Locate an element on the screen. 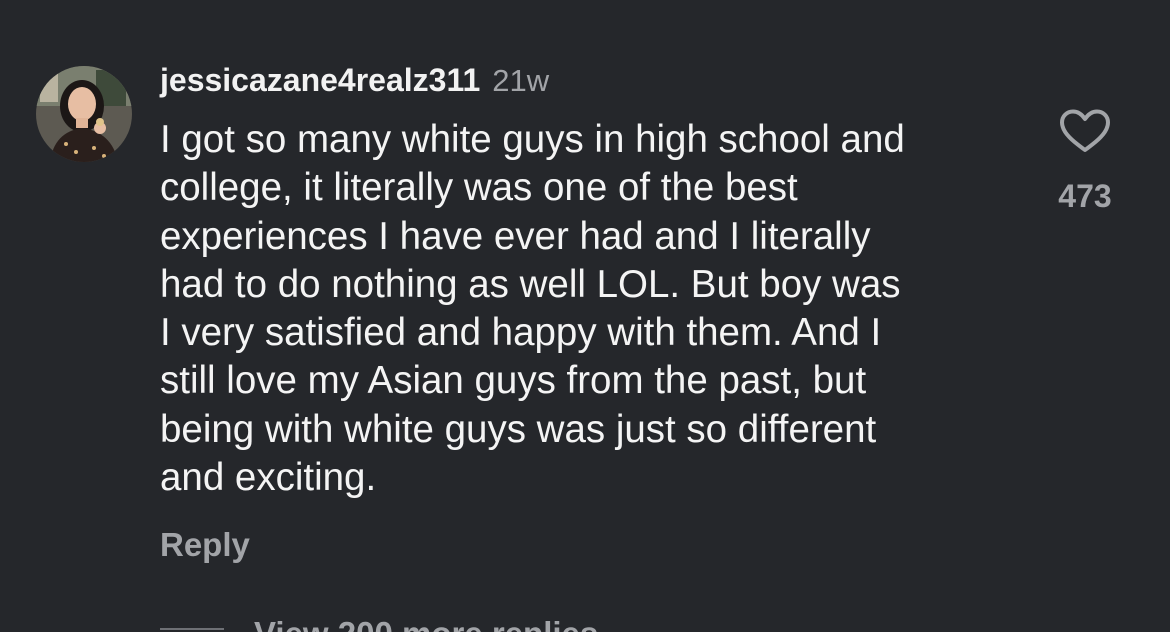  avatar-image is located at coordinates (84, 114).